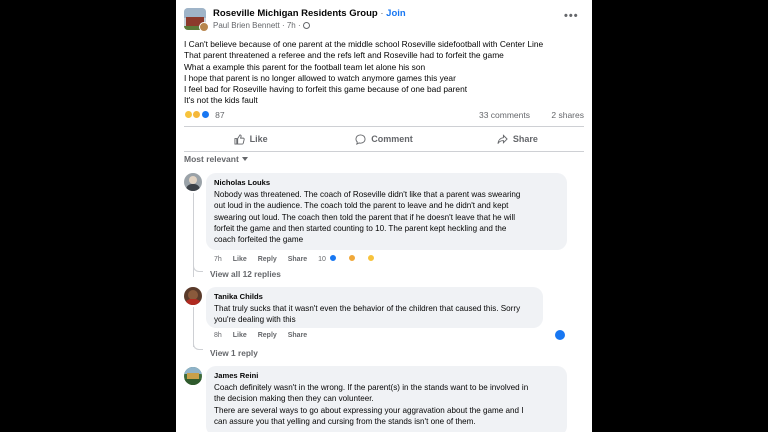 The image size is (768, 432). I want to click on sort-dropdown: Most relevant, so click(216, 159).